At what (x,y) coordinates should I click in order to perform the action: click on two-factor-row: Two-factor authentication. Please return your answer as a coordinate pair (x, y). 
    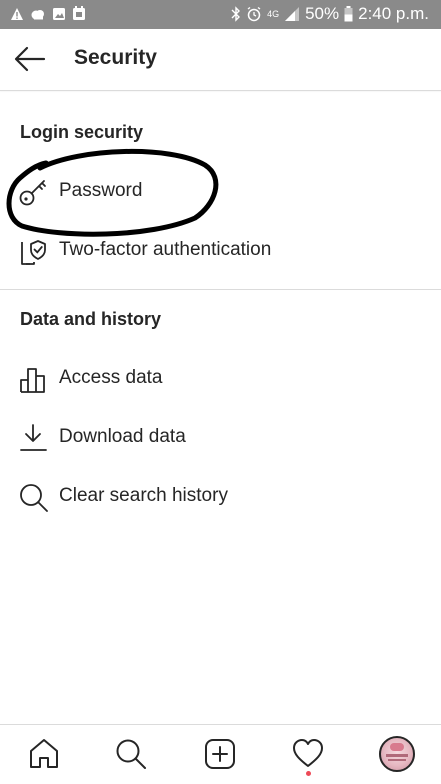
    Looking at the image, I should click on (220, 250).